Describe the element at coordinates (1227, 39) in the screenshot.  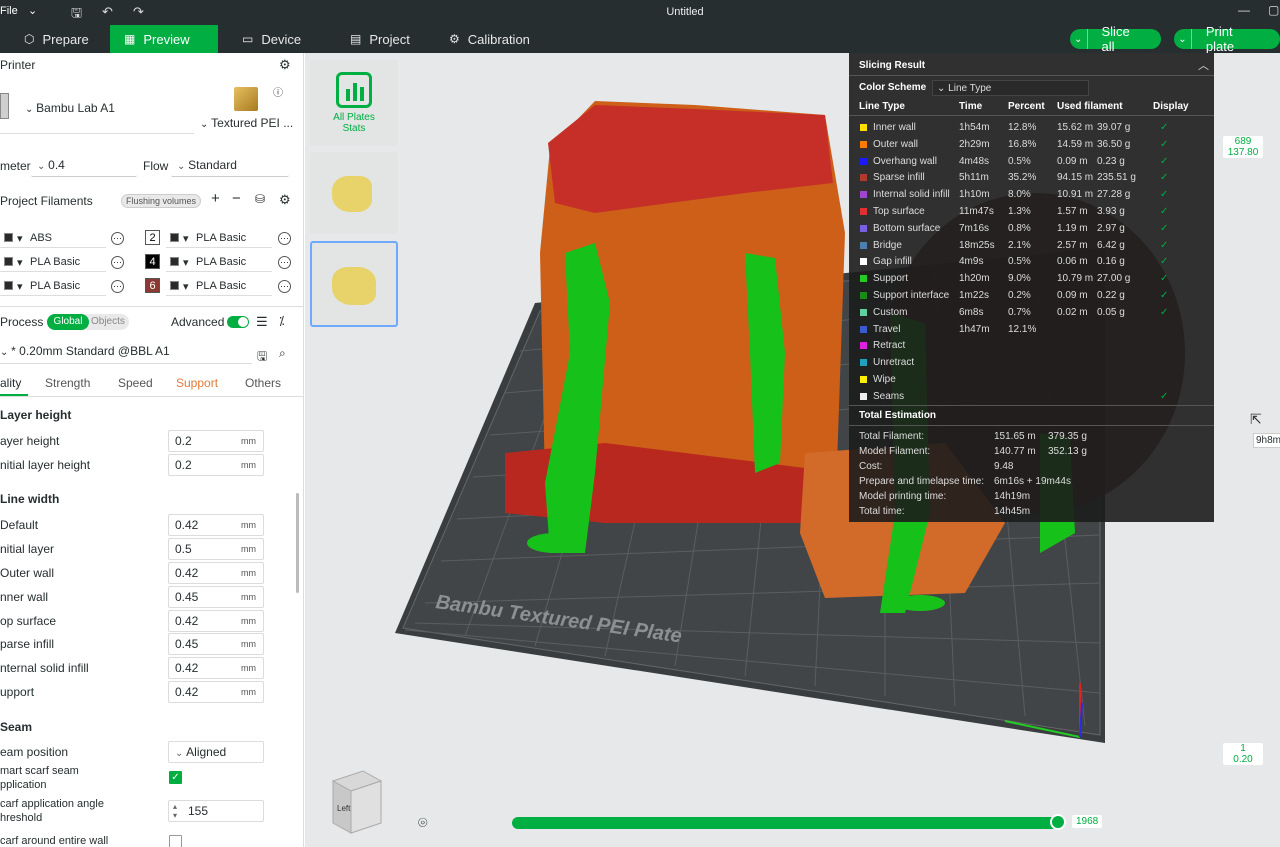
I see `print-plate-button: ⌄ Print plate` at that location.